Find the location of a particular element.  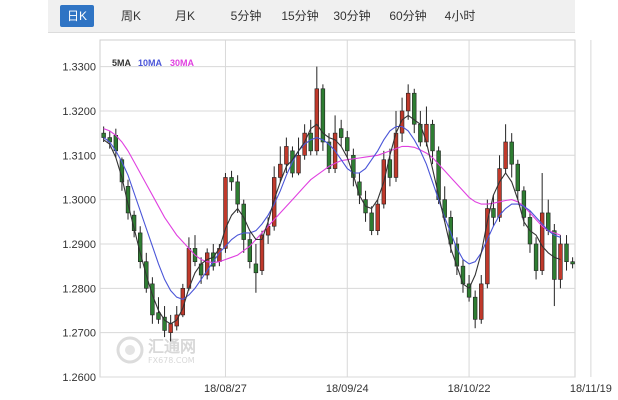

y-tick-label: 1.3200 is located at coordinates (79, 112).